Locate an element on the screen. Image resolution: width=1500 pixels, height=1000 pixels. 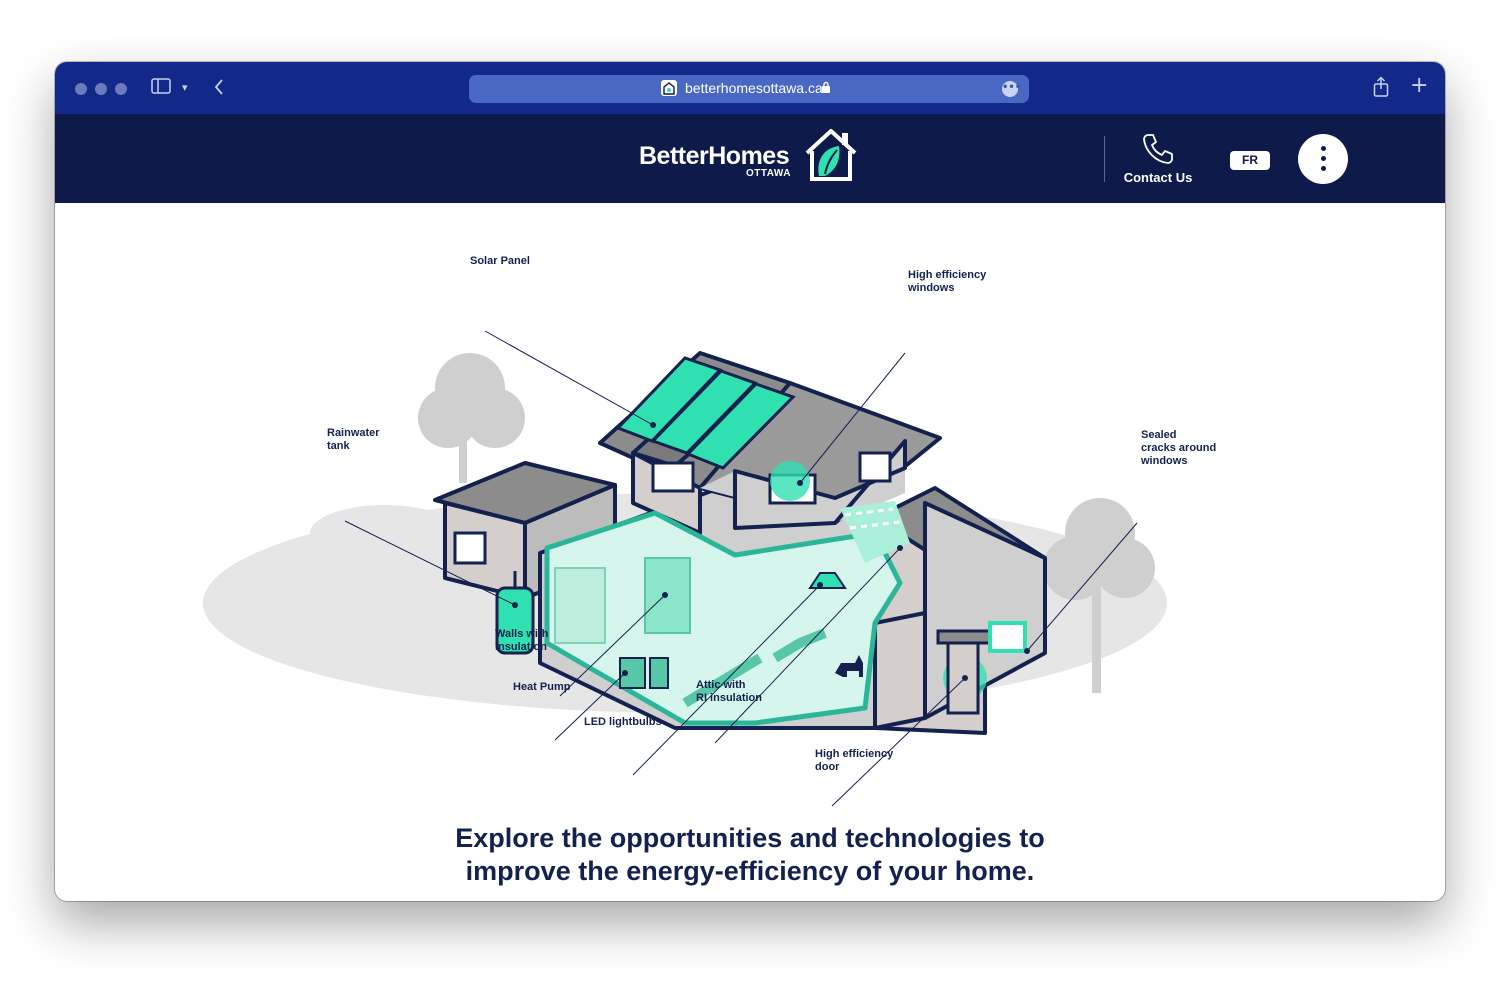
house-logo-icon is located at coordinates (831, 155).